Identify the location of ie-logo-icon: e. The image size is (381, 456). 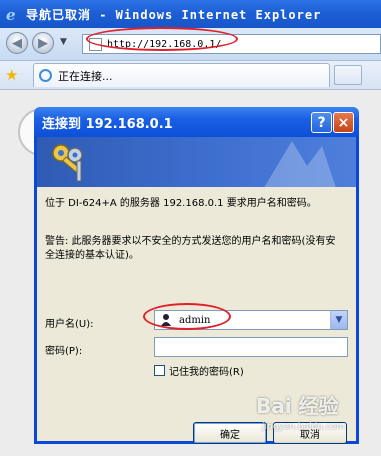
(11, 14).